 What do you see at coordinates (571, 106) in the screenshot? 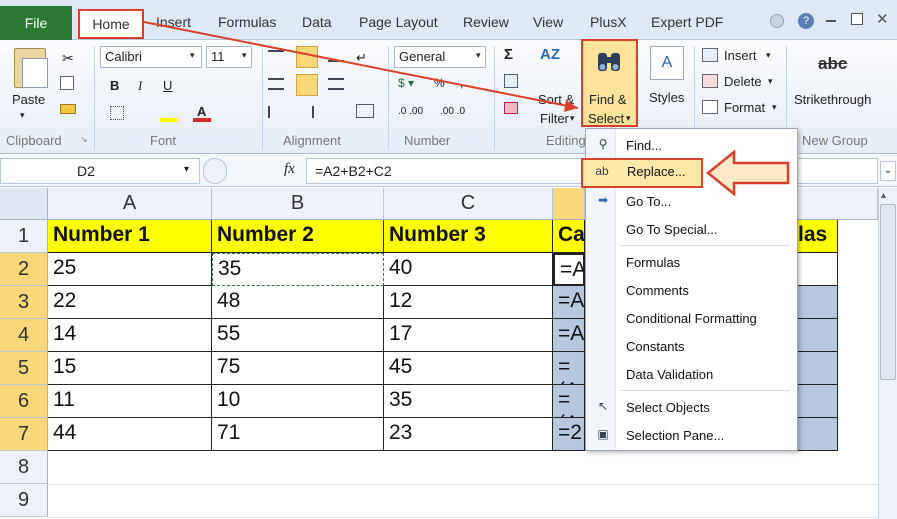
I see `annotation-arrowhead` at bounding box center [571, 106].